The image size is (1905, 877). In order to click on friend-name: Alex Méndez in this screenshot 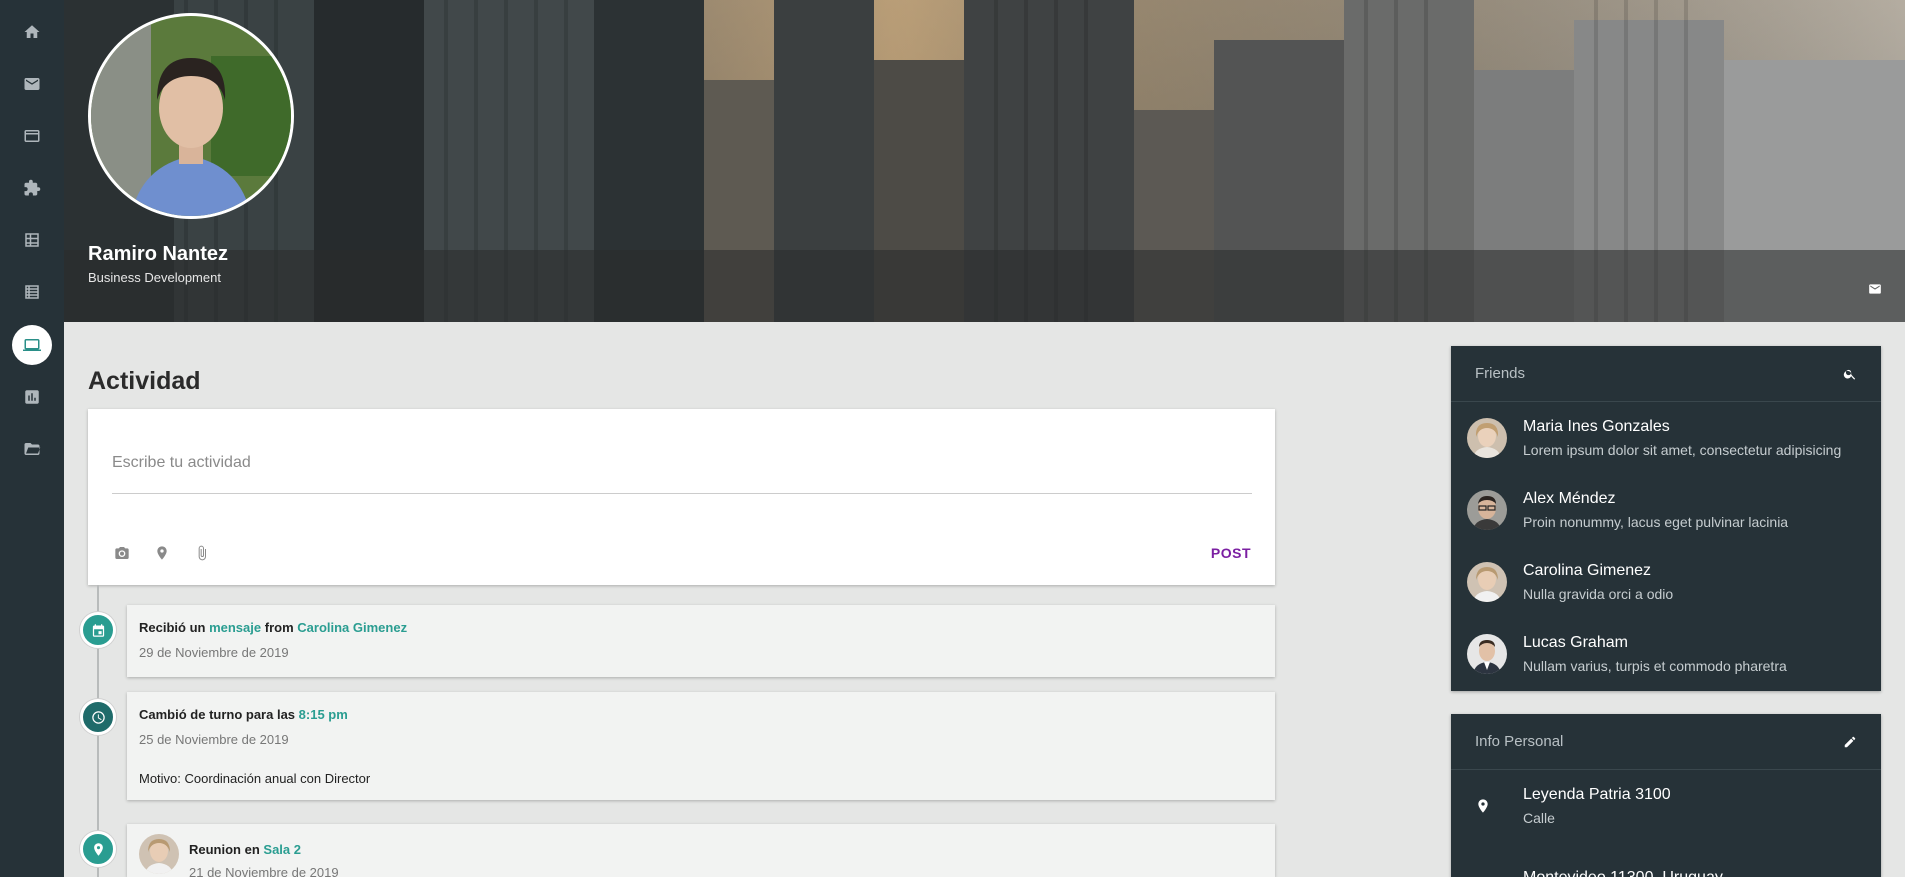, I will do `click(1569, 498)`.